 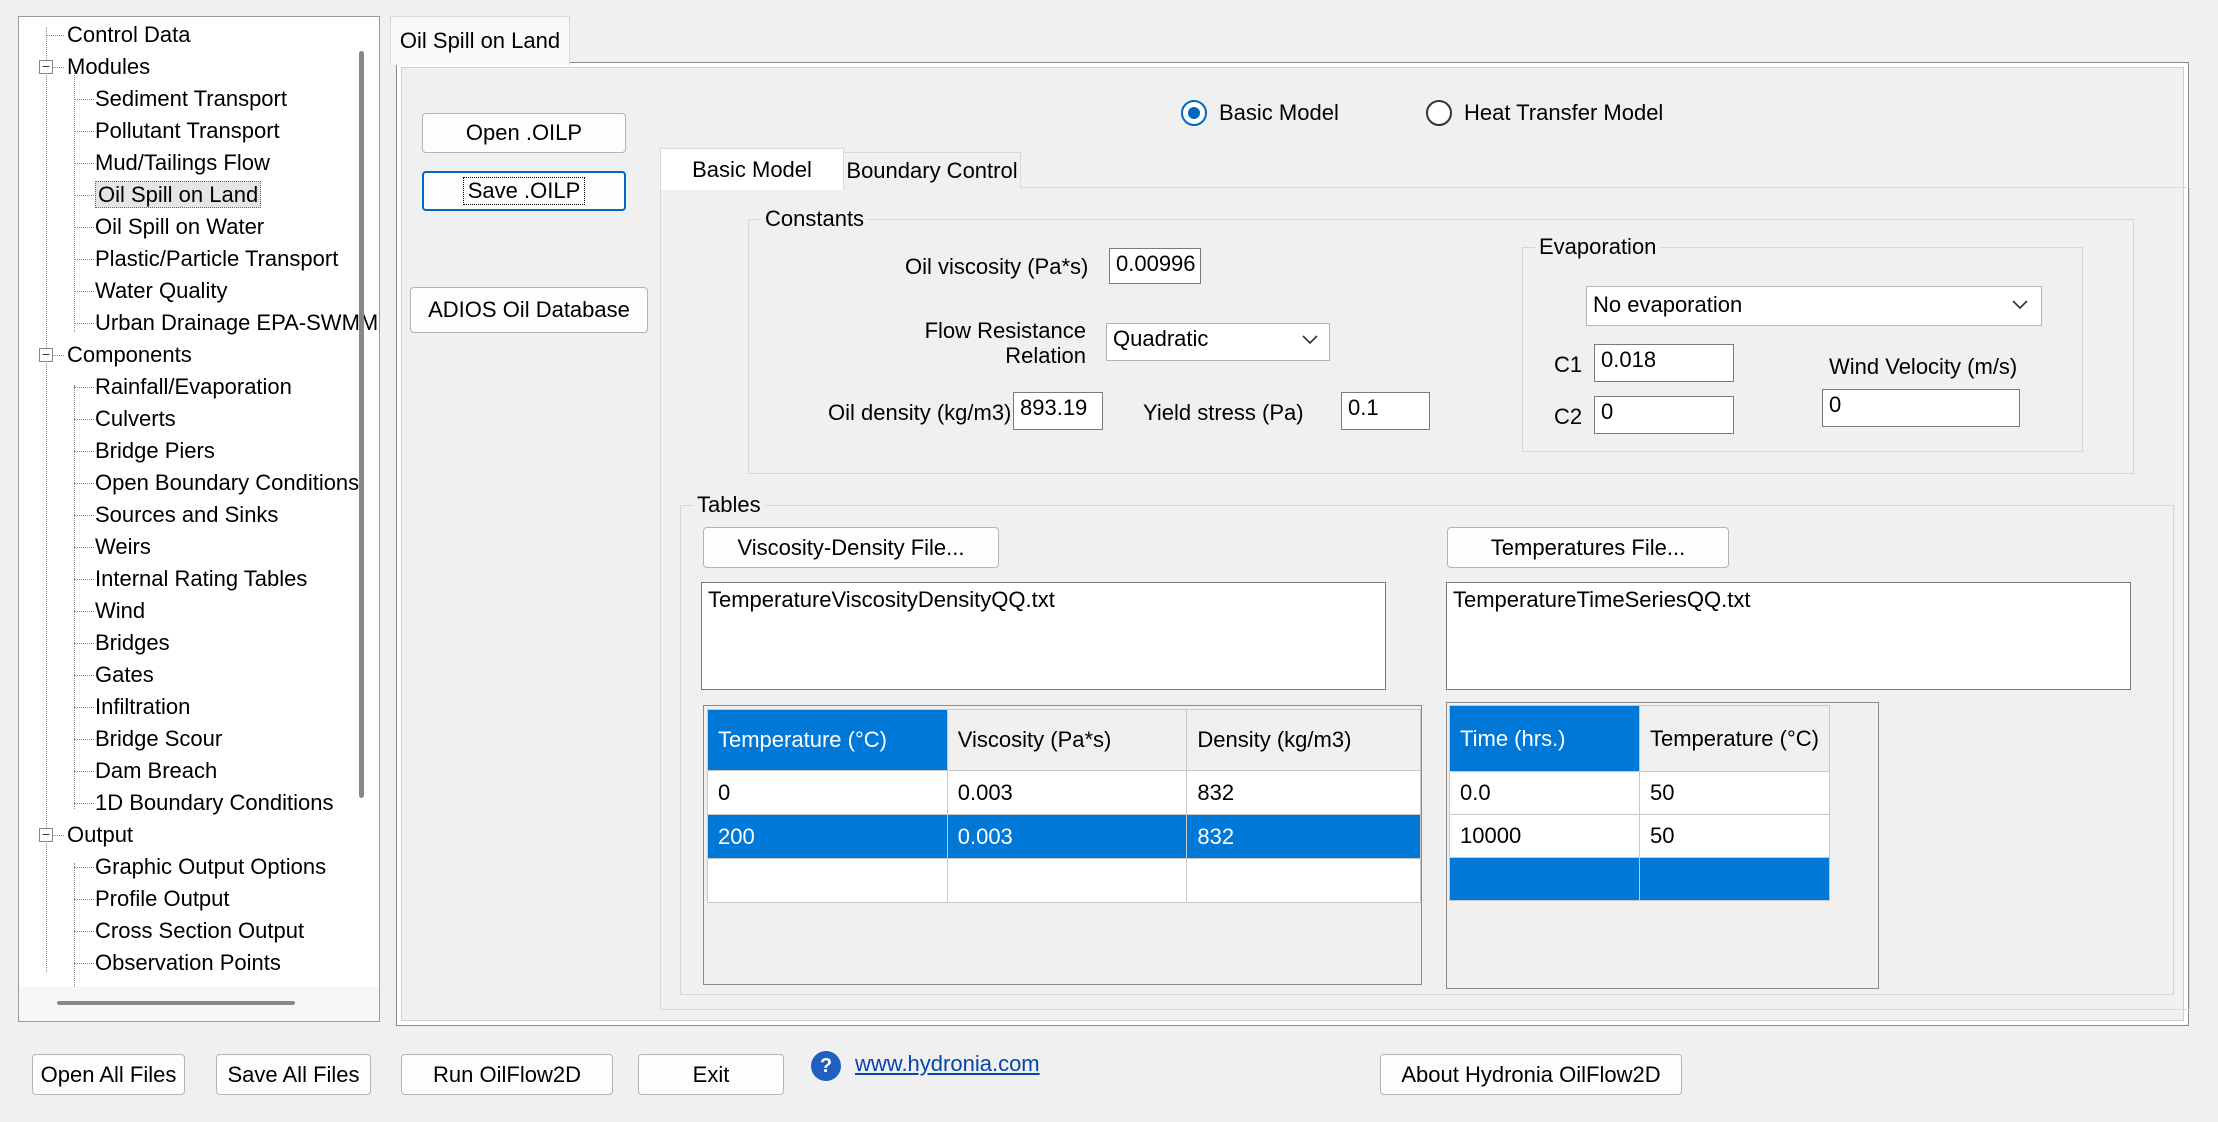 I want to click on tree-item: Bridges, so click(x=132, y=643).